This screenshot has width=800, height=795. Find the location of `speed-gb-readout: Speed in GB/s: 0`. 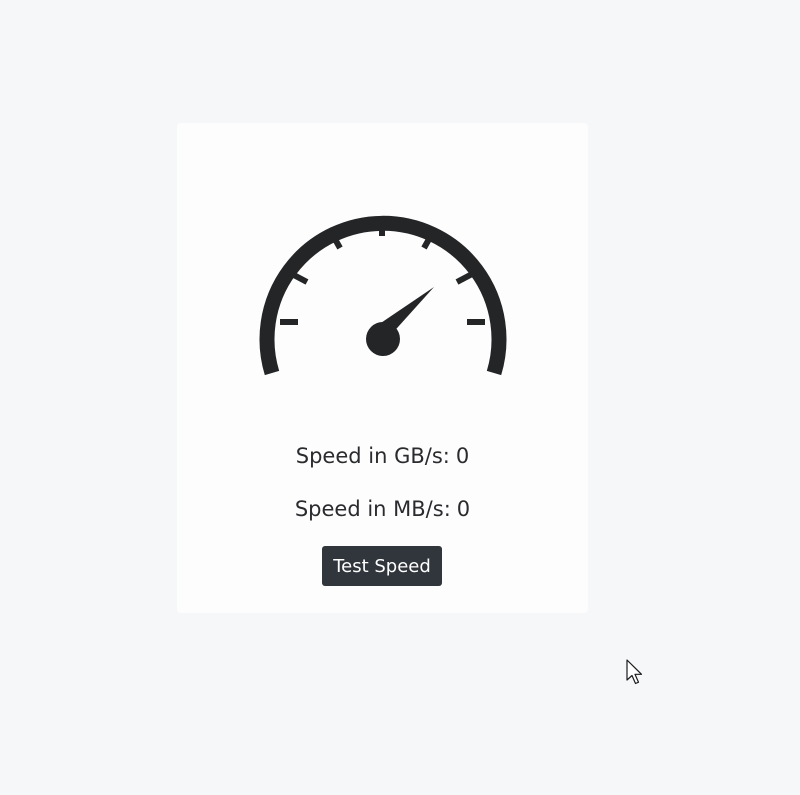

speed-gb-readout: Speed in GB/s: 0 is located at coordinates (382, 456).